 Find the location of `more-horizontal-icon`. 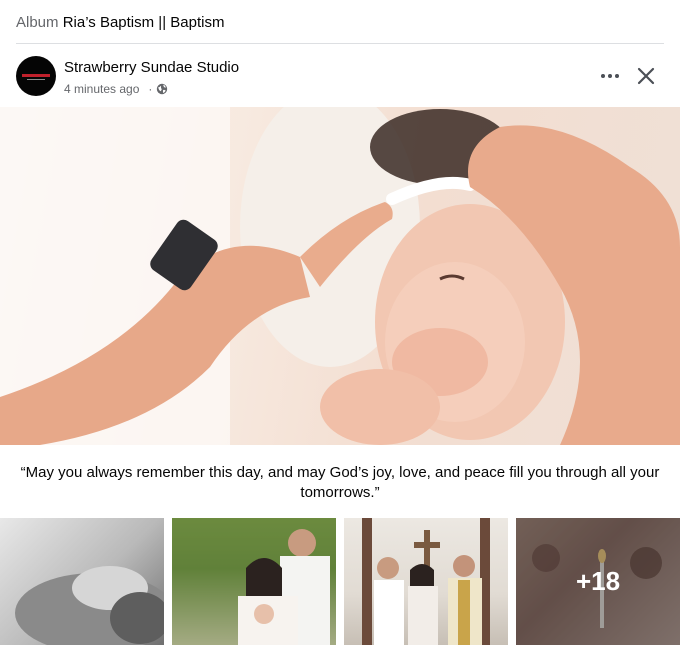

more-horizontal-icon is located at coordinates (610, 76).